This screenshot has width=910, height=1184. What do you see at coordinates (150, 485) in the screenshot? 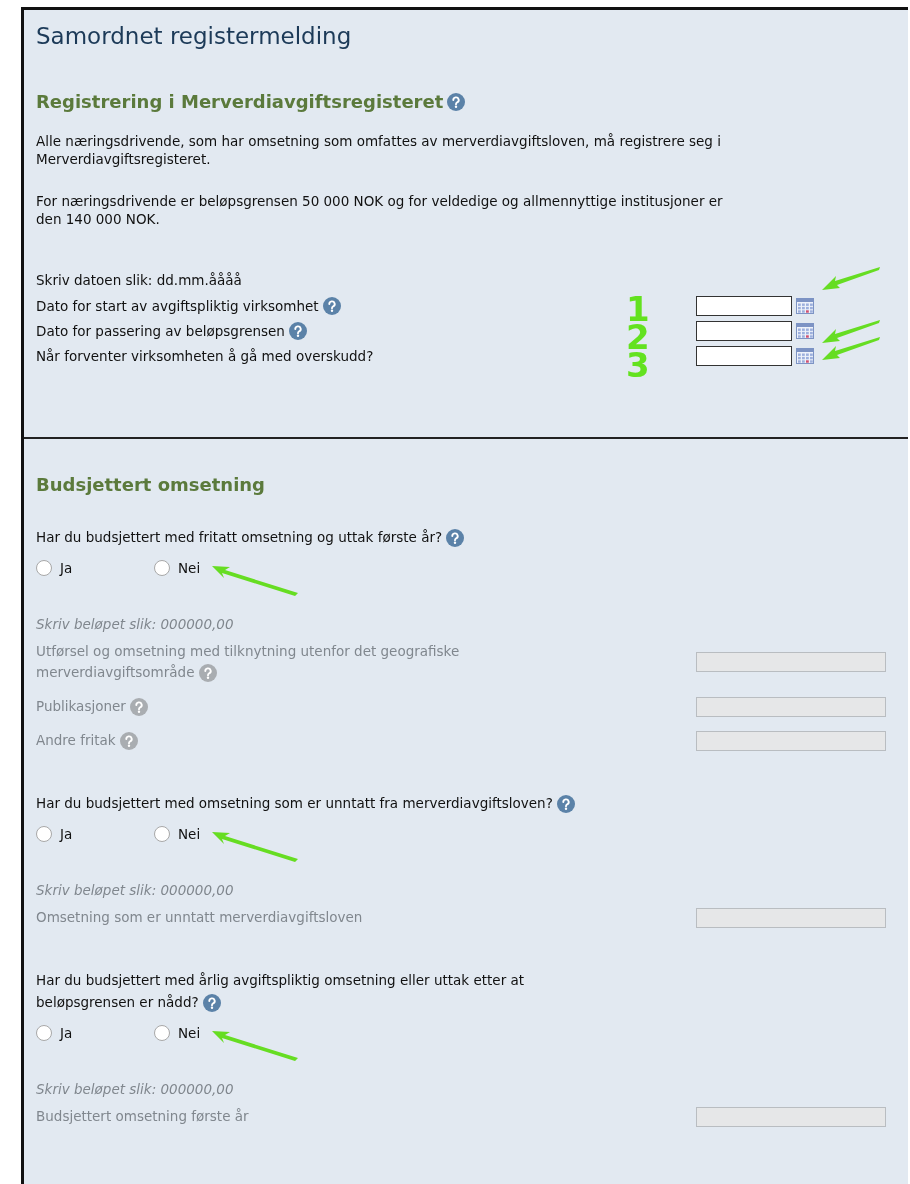
I see `section-heading: Budsjettert omsetning` at bounding box center [150, 485].